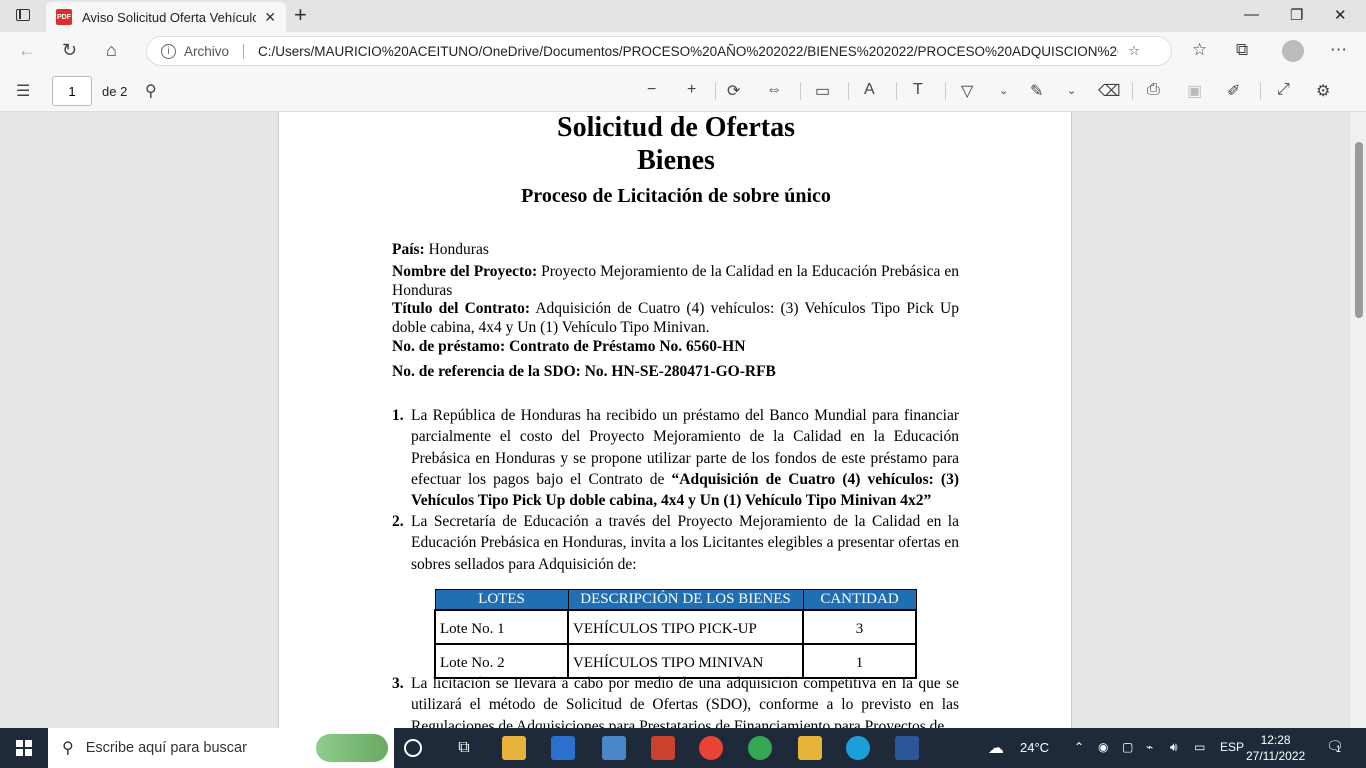  I want to click on folder-icon, so click(810, 748).